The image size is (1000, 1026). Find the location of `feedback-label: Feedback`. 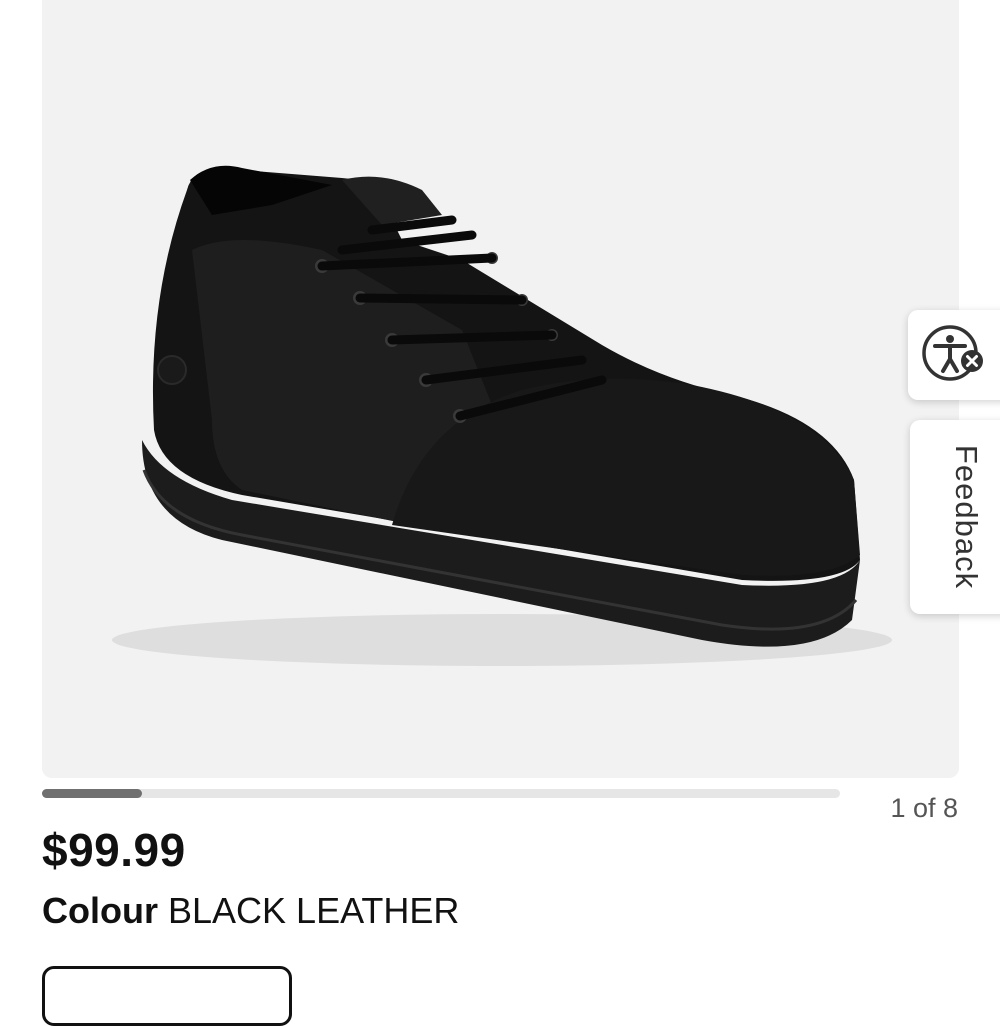

feedback-label: Feedback is located at coordinates (966, 517).